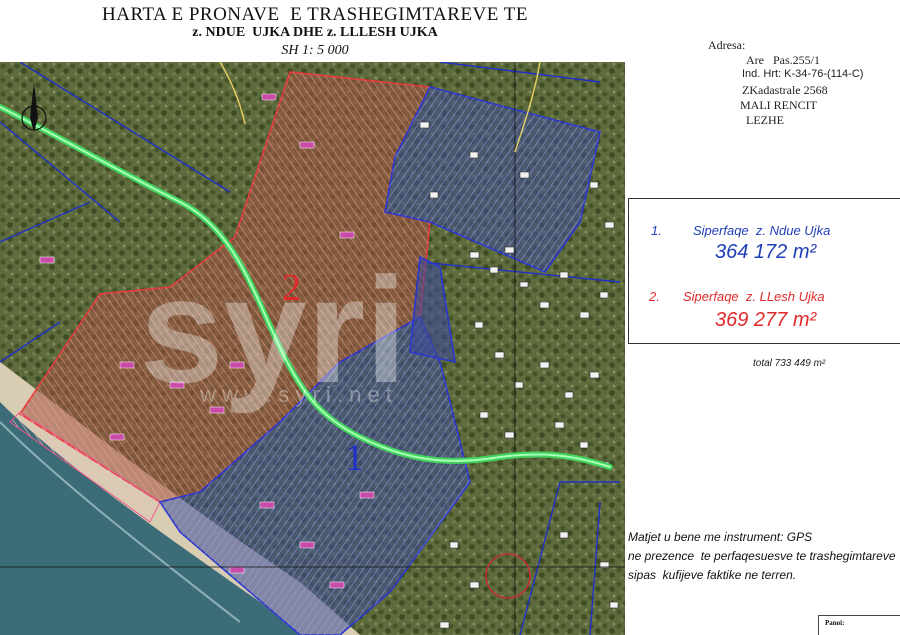 The image size is (900, 635). I want to click on legend-total: total 733 449 m², so click(789, 363).